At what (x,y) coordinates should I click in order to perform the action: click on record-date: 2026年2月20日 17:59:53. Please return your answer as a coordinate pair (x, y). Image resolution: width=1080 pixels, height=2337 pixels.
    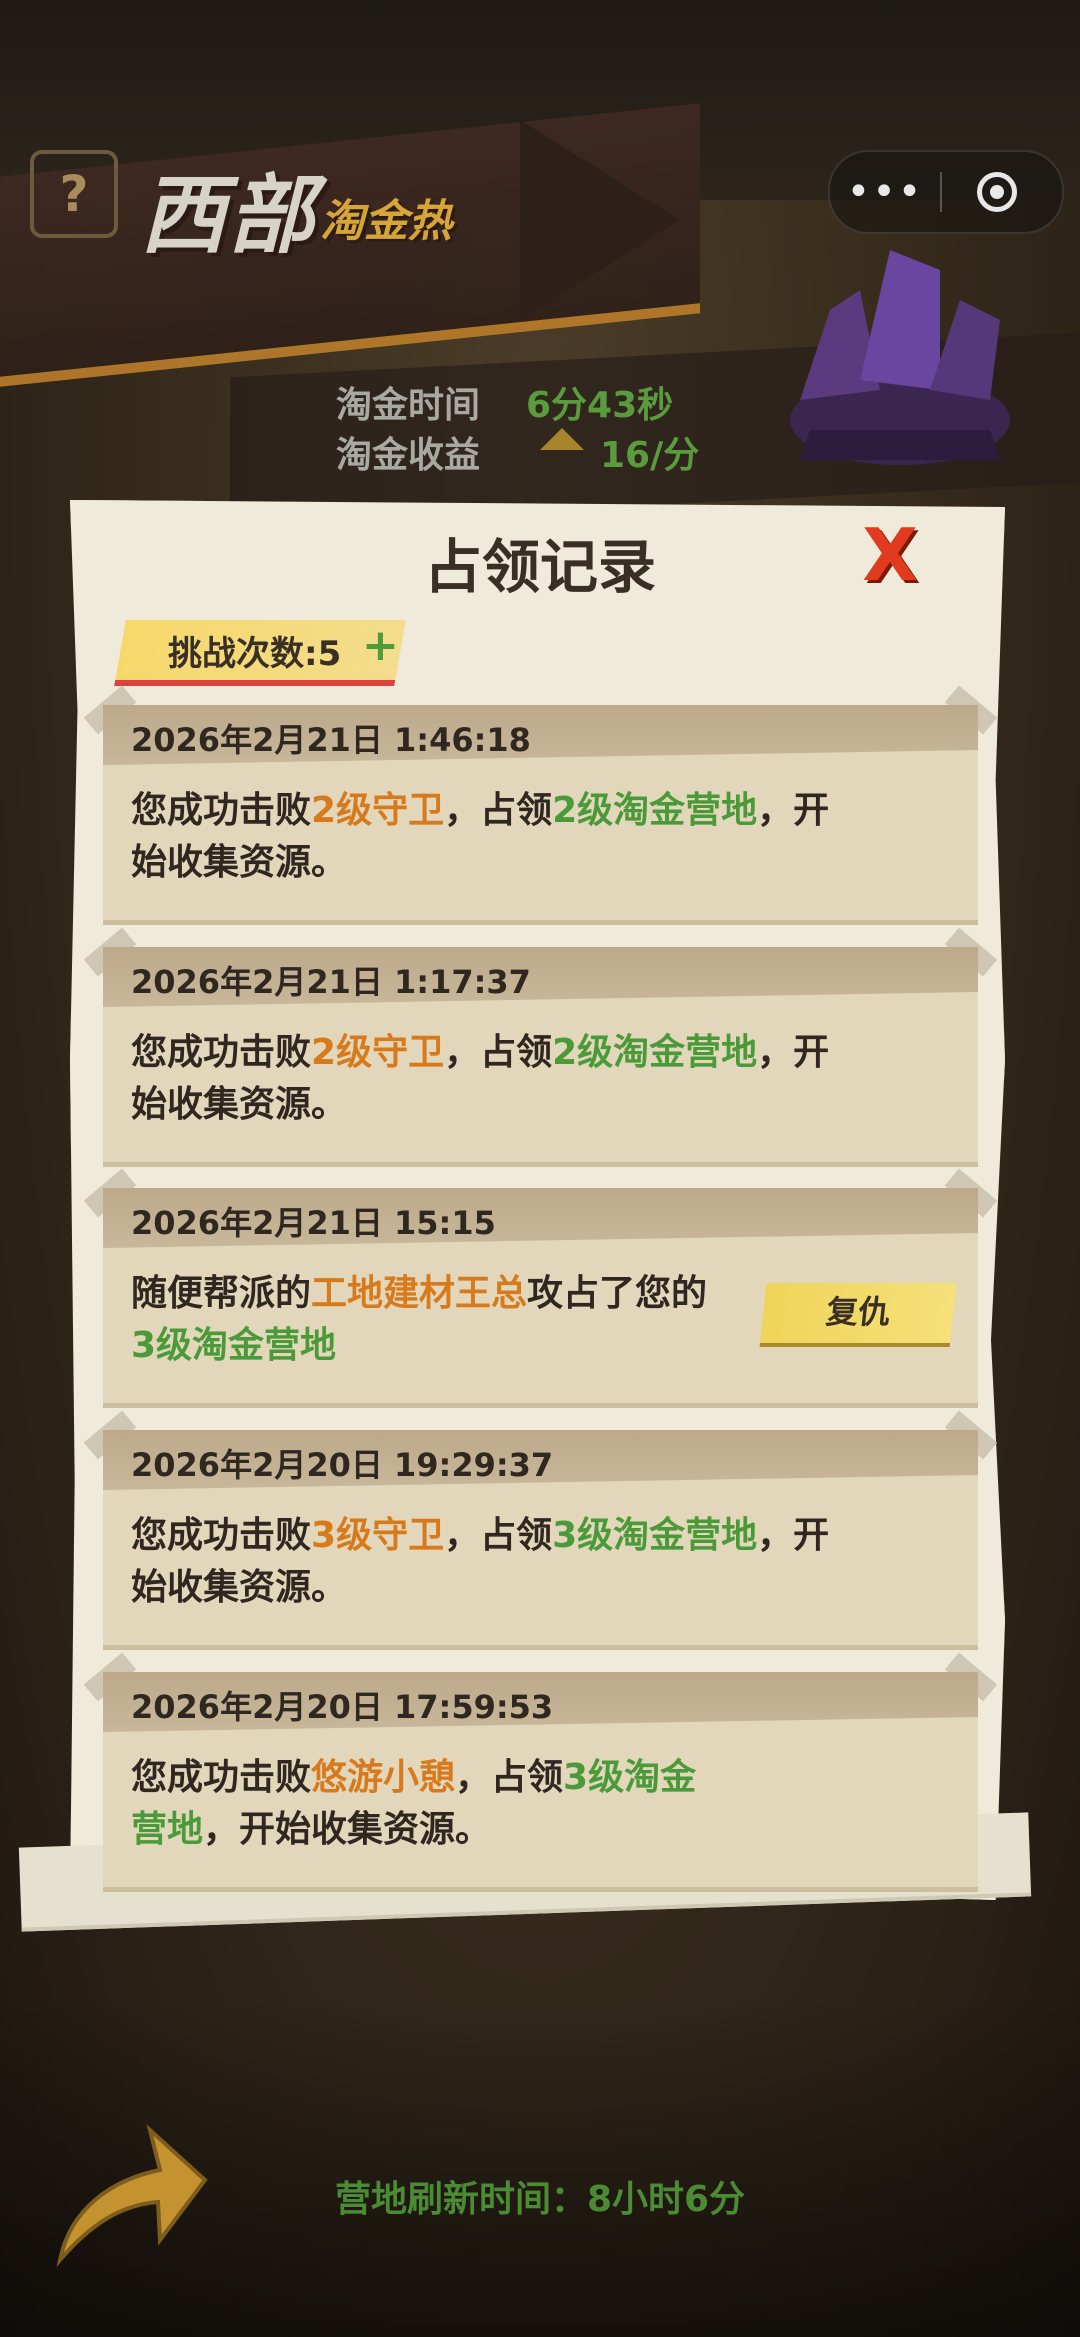
    Looking at the image, I should click on (342, 1707).